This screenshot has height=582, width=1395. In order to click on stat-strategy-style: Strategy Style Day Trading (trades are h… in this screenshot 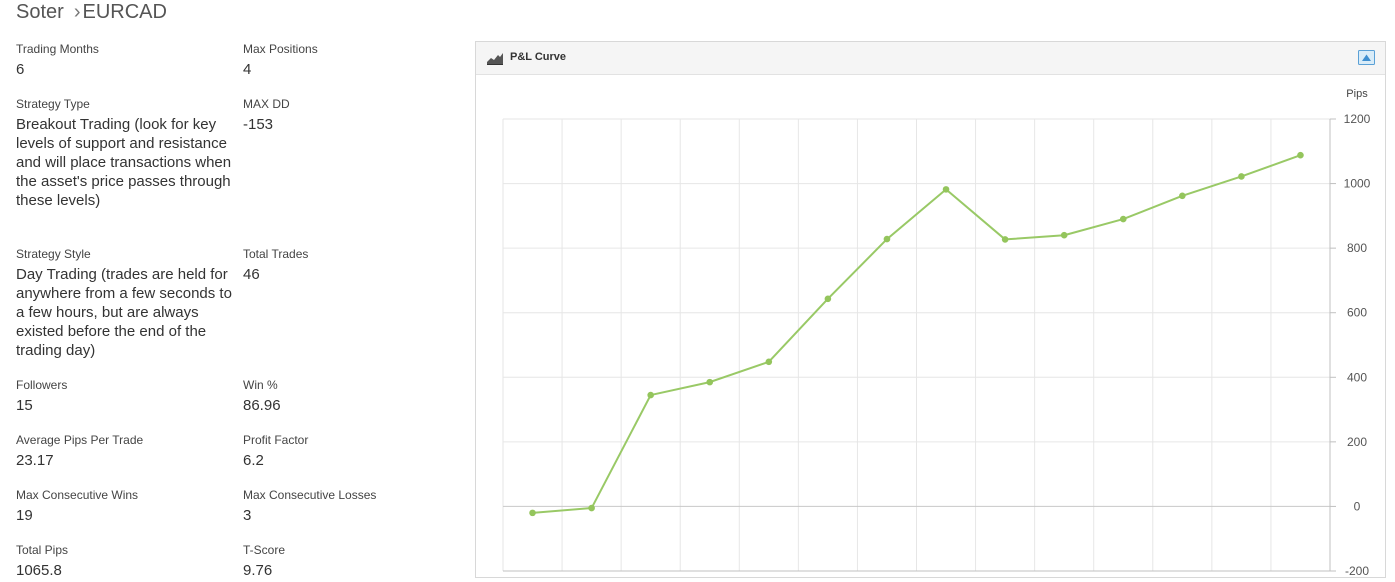, I will do `click(126, 303)`.